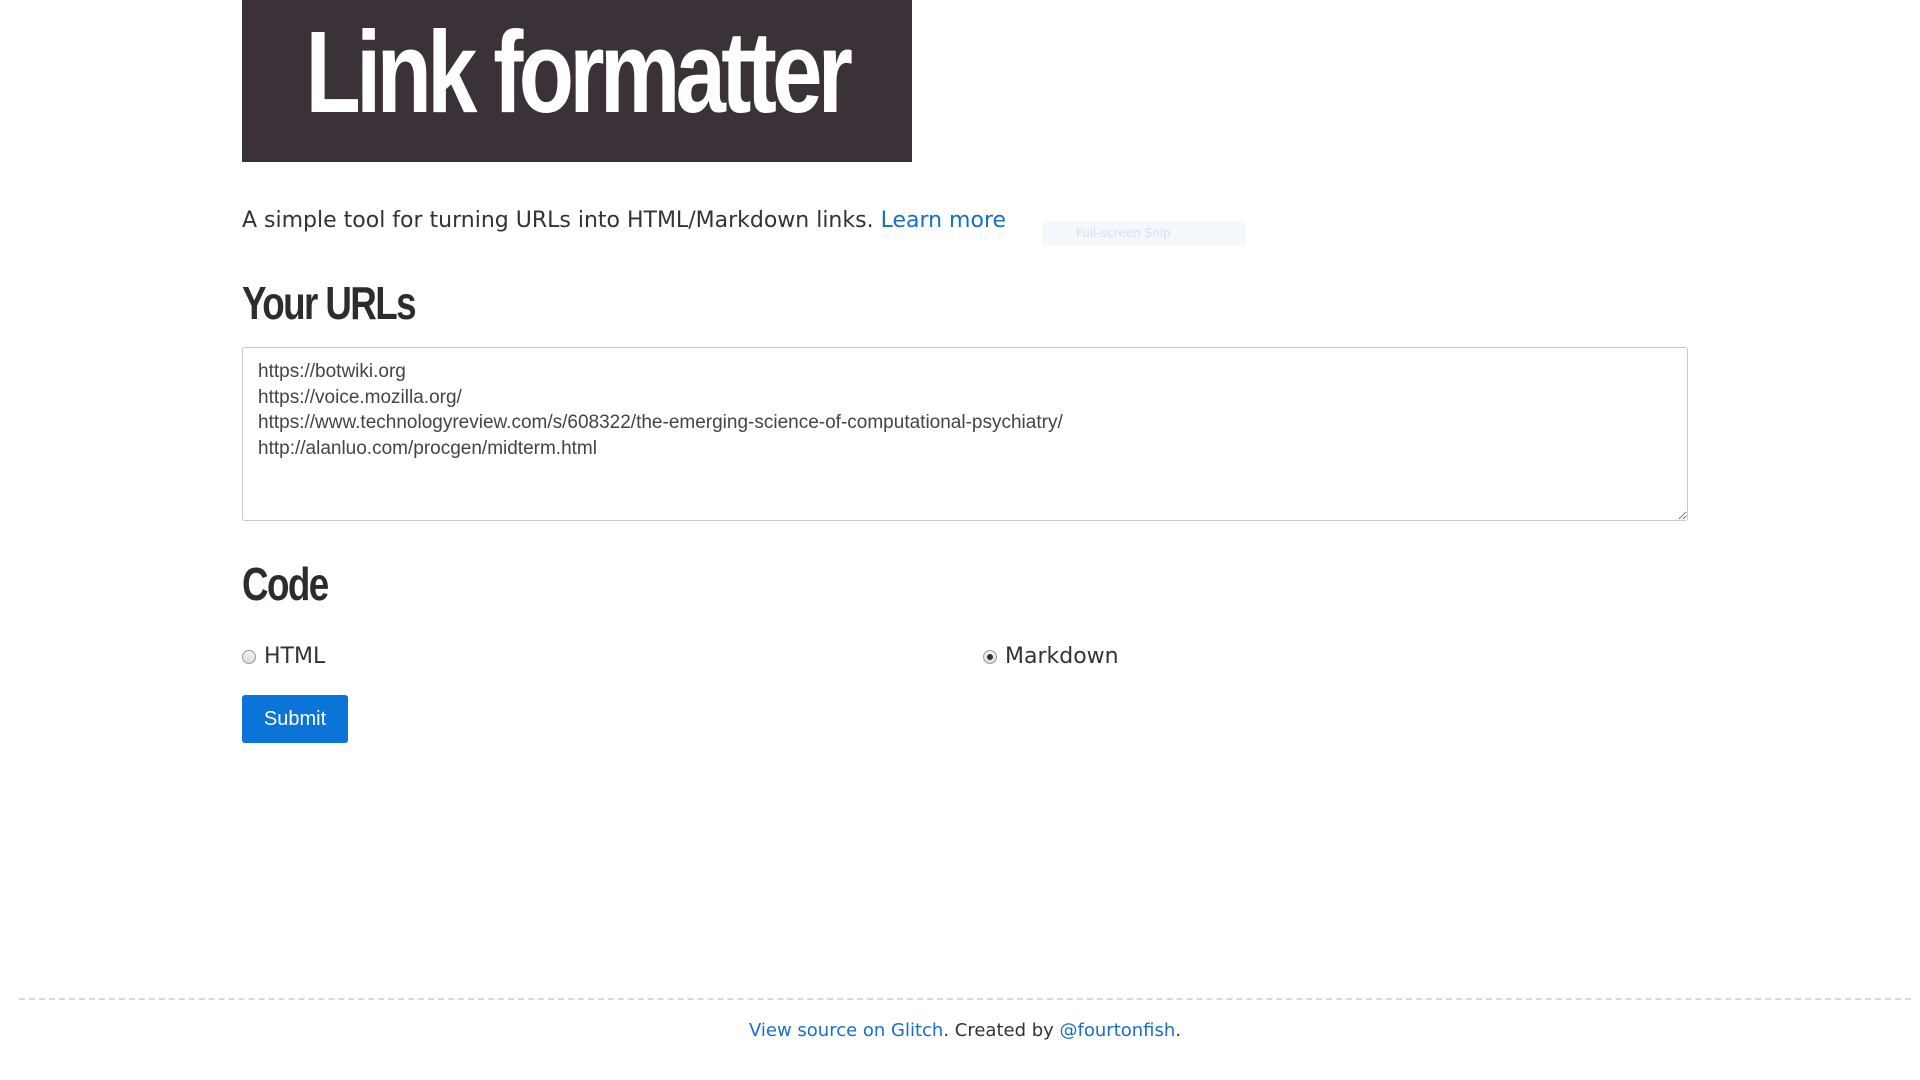 This screenshot has height=1080, width=1920. I want to click on urls-section-title: Your URLs, so click(329, 303).